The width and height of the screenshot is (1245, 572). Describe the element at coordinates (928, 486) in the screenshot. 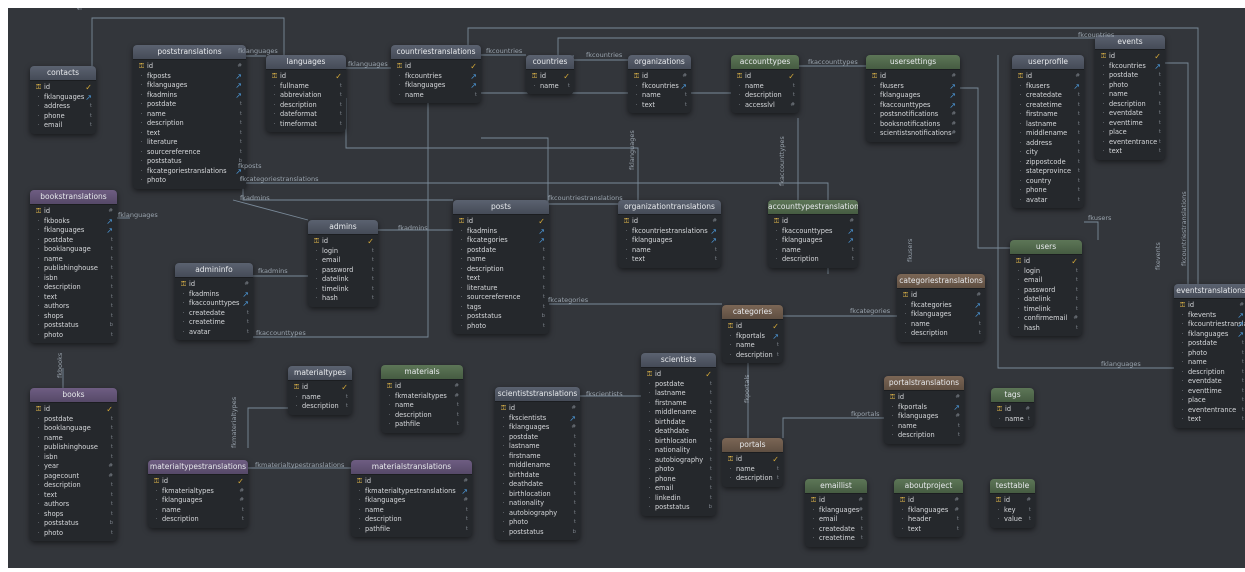

I see `table-title: aboutproject` at that location.